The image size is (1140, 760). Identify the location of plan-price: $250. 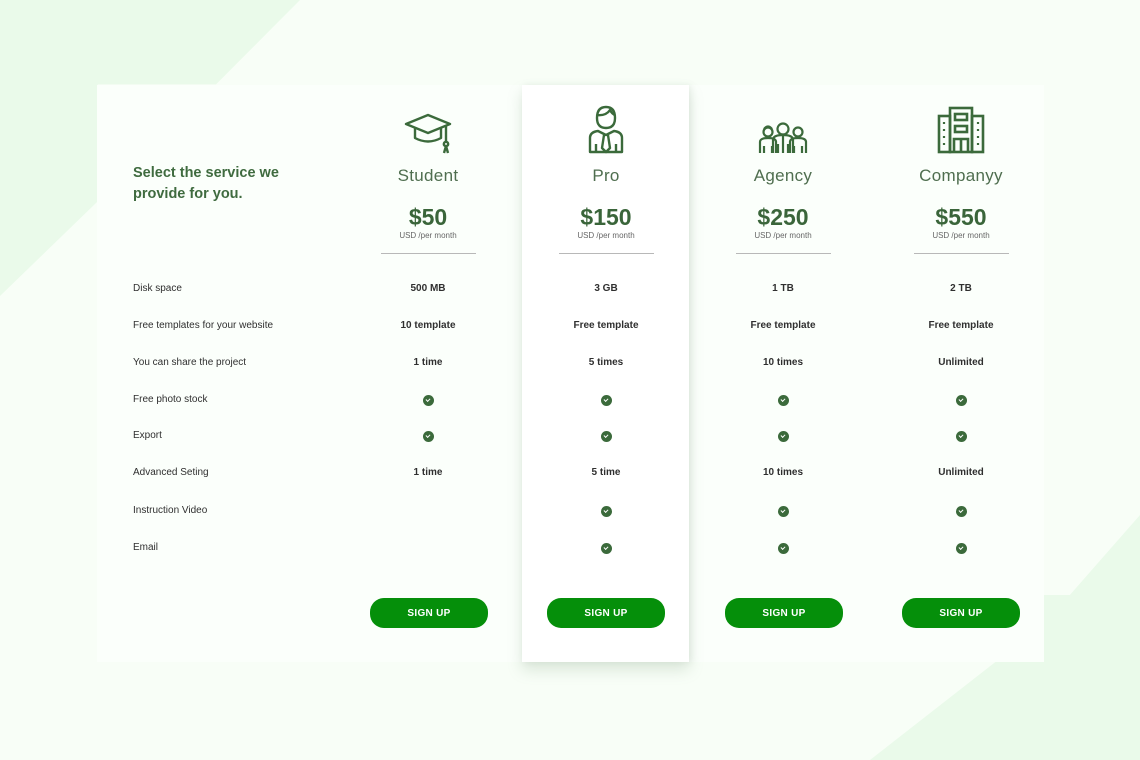
(783, 217).